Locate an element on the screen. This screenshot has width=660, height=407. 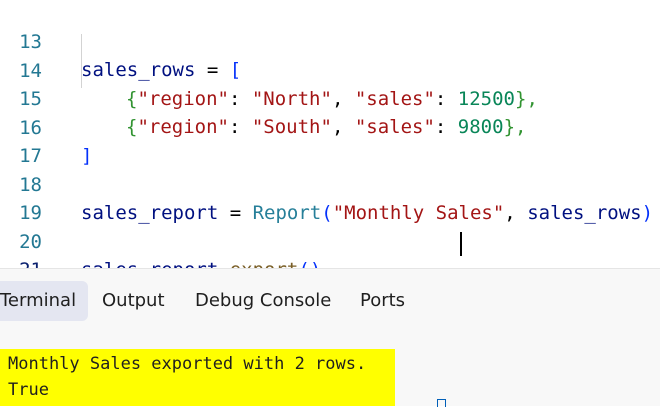
tab-terminal: Terminal is located at coordinates (44, 301).